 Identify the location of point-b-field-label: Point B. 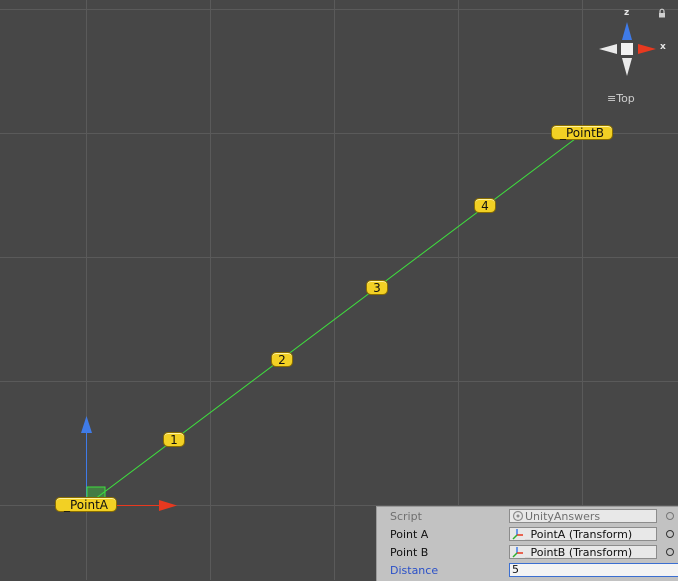
(409, 552).